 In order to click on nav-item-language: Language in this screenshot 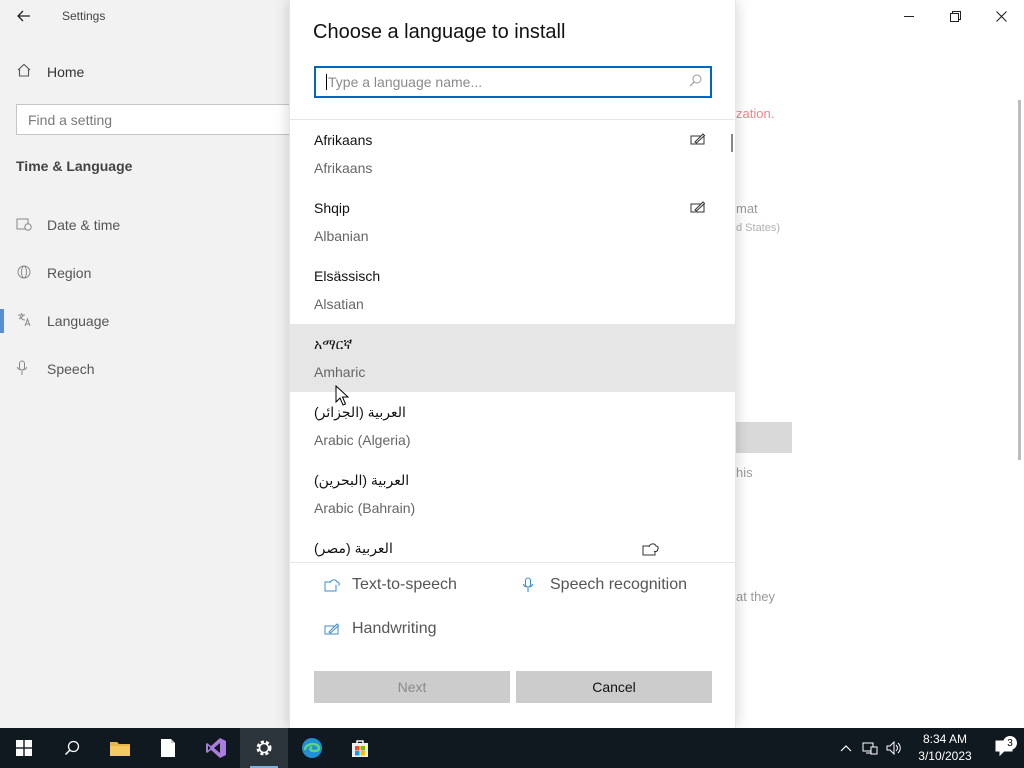, I will do `click(62, 321)`.